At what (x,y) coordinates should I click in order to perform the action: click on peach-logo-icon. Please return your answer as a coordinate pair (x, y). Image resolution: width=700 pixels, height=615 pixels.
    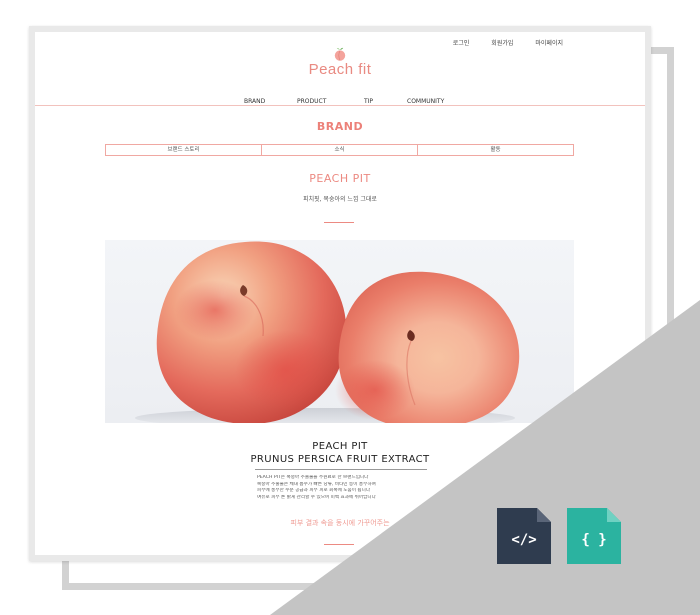
    Looking at the image, I should click on (340, 54).